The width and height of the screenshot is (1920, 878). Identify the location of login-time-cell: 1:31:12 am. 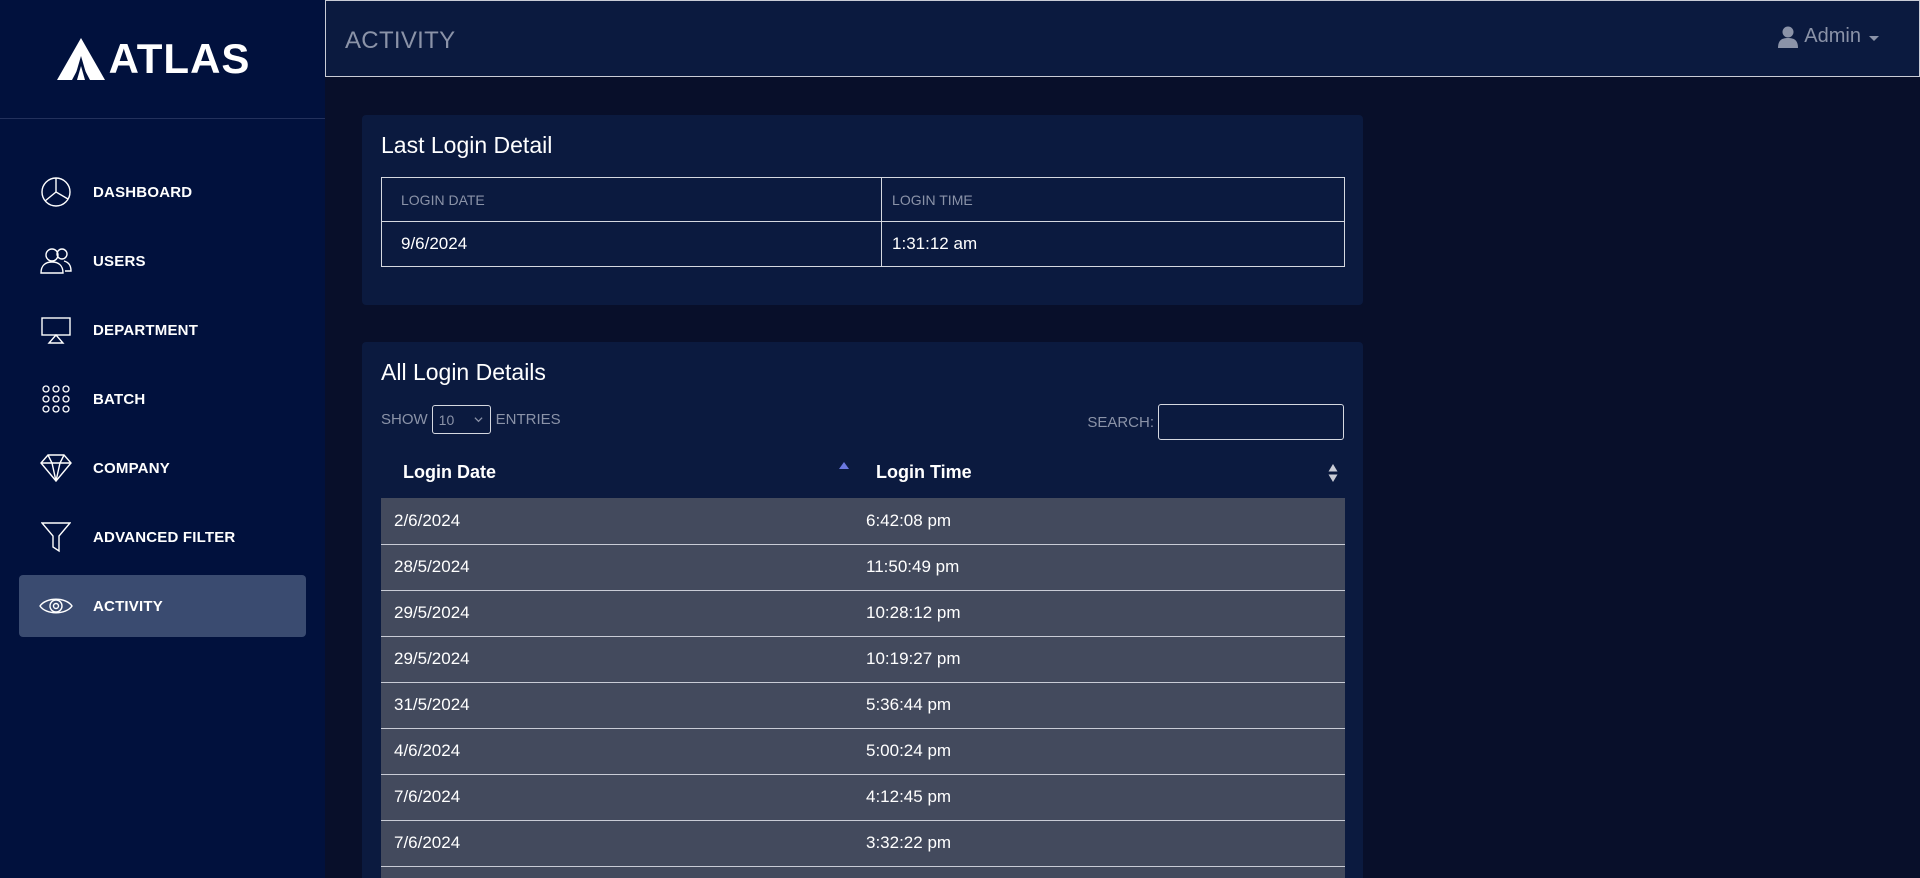
(1113, 244).